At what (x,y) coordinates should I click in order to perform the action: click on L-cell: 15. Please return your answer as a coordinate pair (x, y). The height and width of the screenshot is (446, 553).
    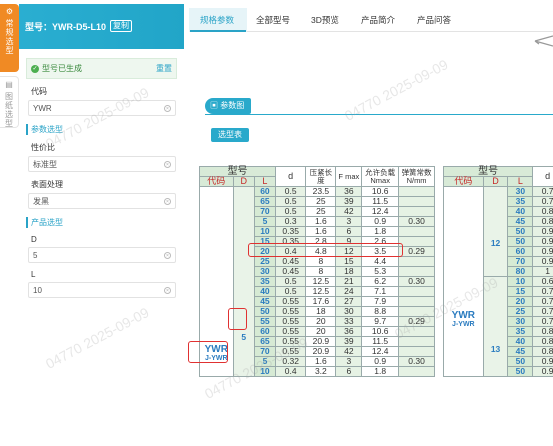
    Looking at the image, I should click on (520, 291).